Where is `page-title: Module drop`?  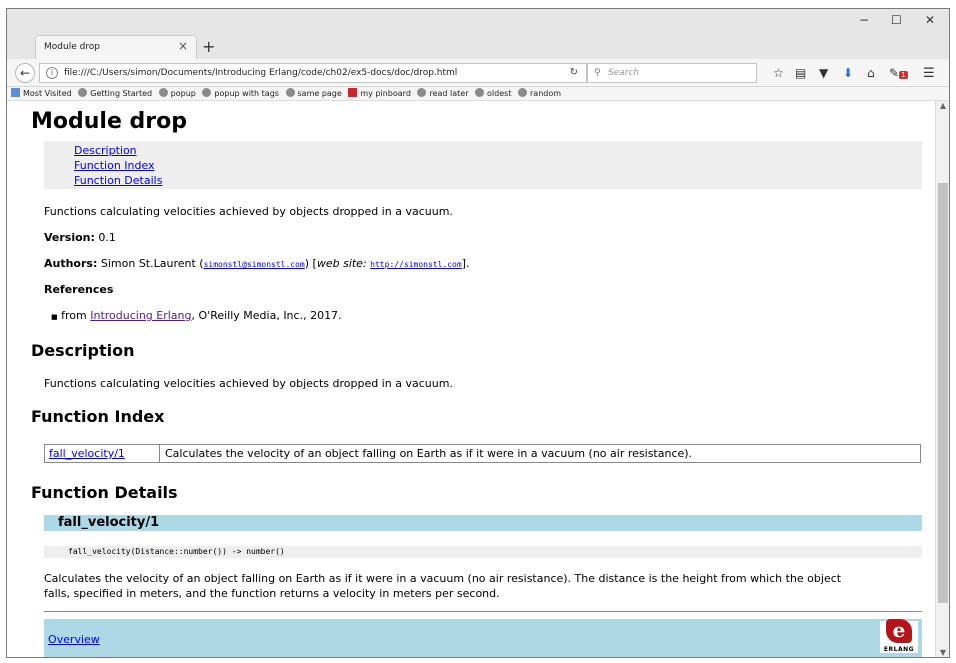 page-title: Module drop is located at coordinates (109, 121).